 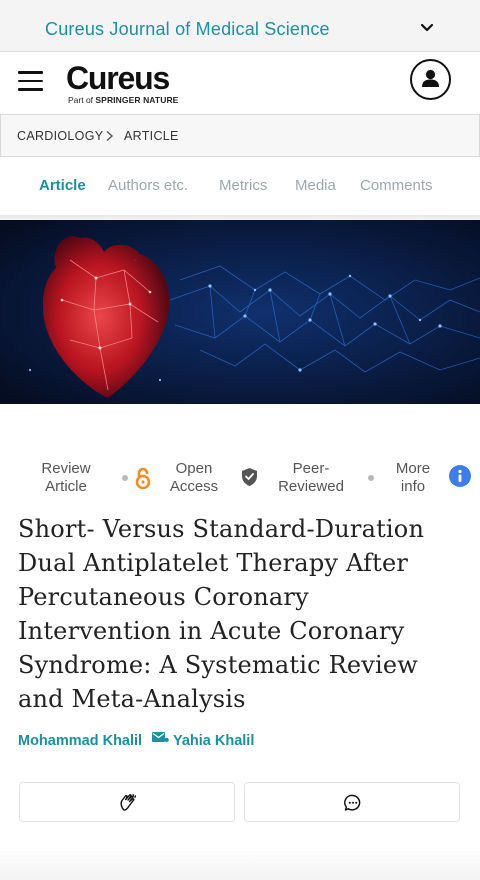 What do you see at coordinates (240, 864) in the screenshot?
I see `bottom-fade` at bounding box center [240, 864].